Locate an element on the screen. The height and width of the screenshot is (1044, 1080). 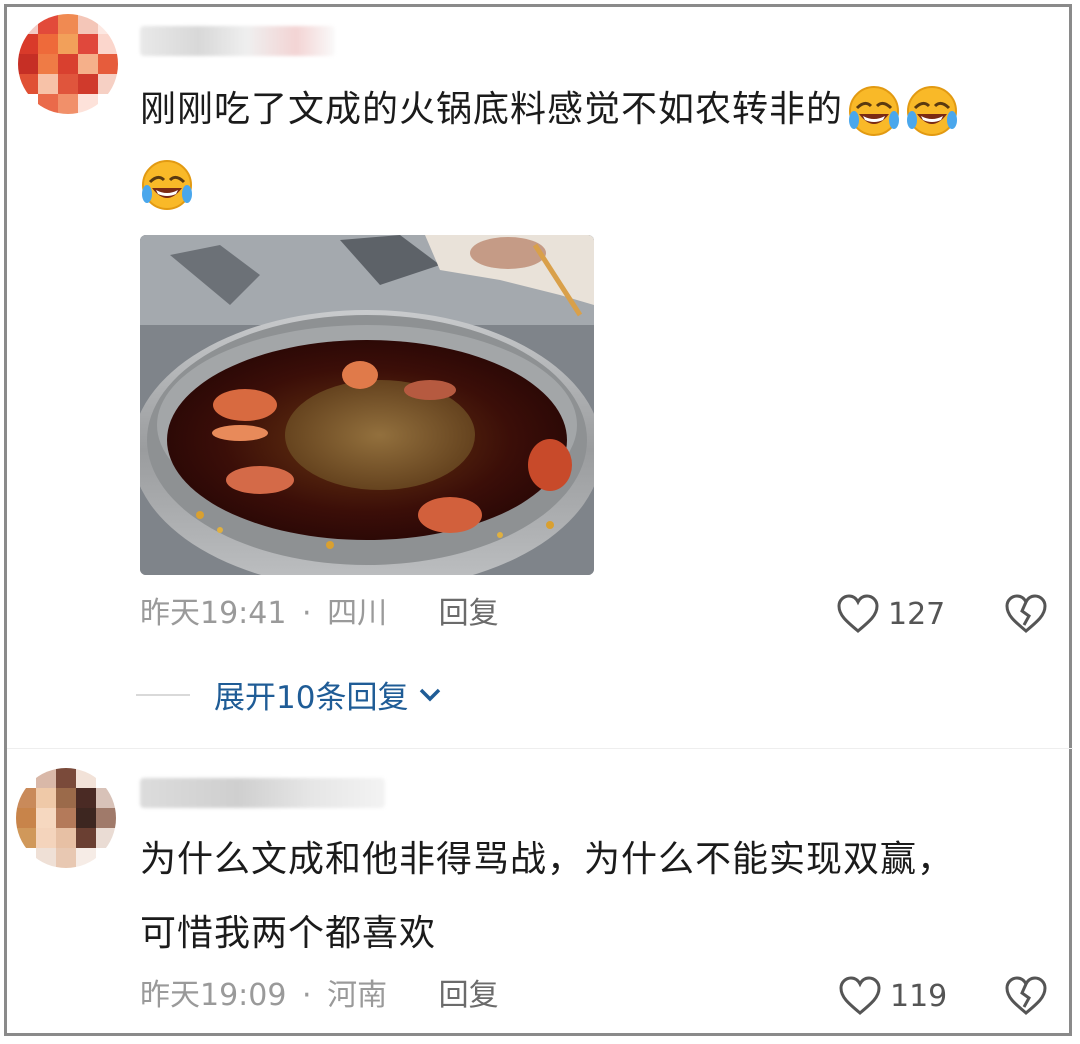
comment-text: 刚刚吃了文成的火锅底料感觉不如农转非的 is located at coordinates (492, 109).